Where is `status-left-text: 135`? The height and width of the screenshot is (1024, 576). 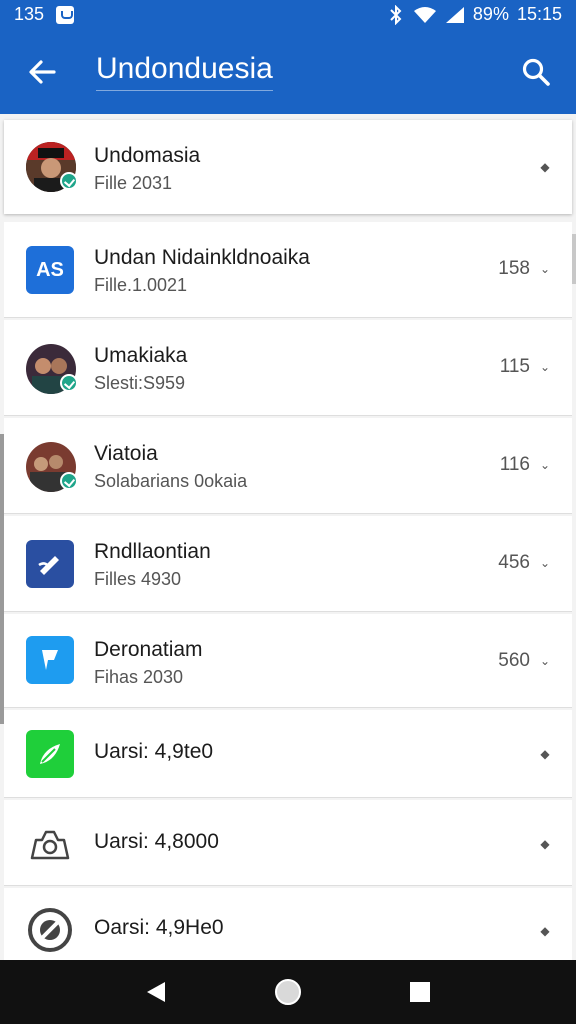
status-left-text: 135 is located at coordinates (29, 14).